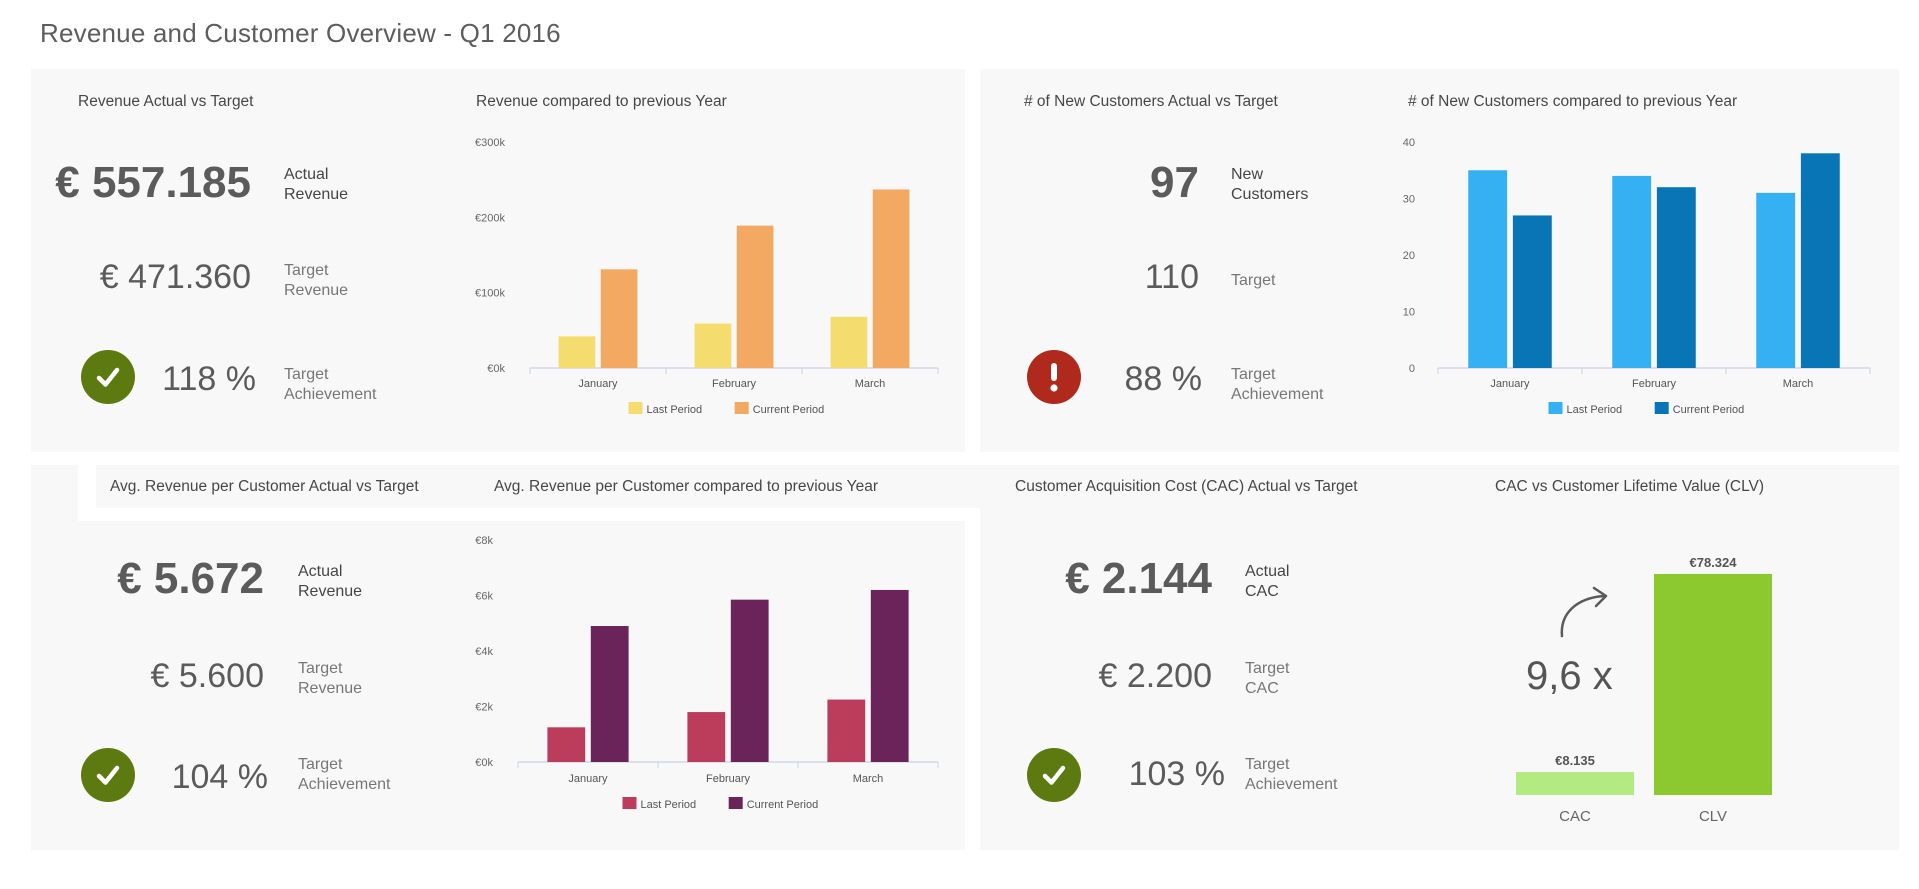 The width and height of the screenshot is (1919, 889). What do you see at coordinates (1575, 816) in the screenshot?
I see `x-tick-label: CAC` at bounding box center [1575, 816].